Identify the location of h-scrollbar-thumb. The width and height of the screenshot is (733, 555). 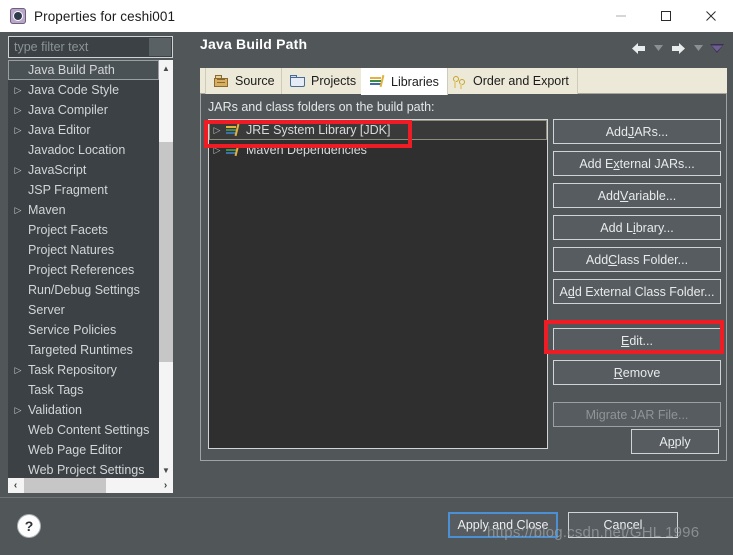
(65, 485).